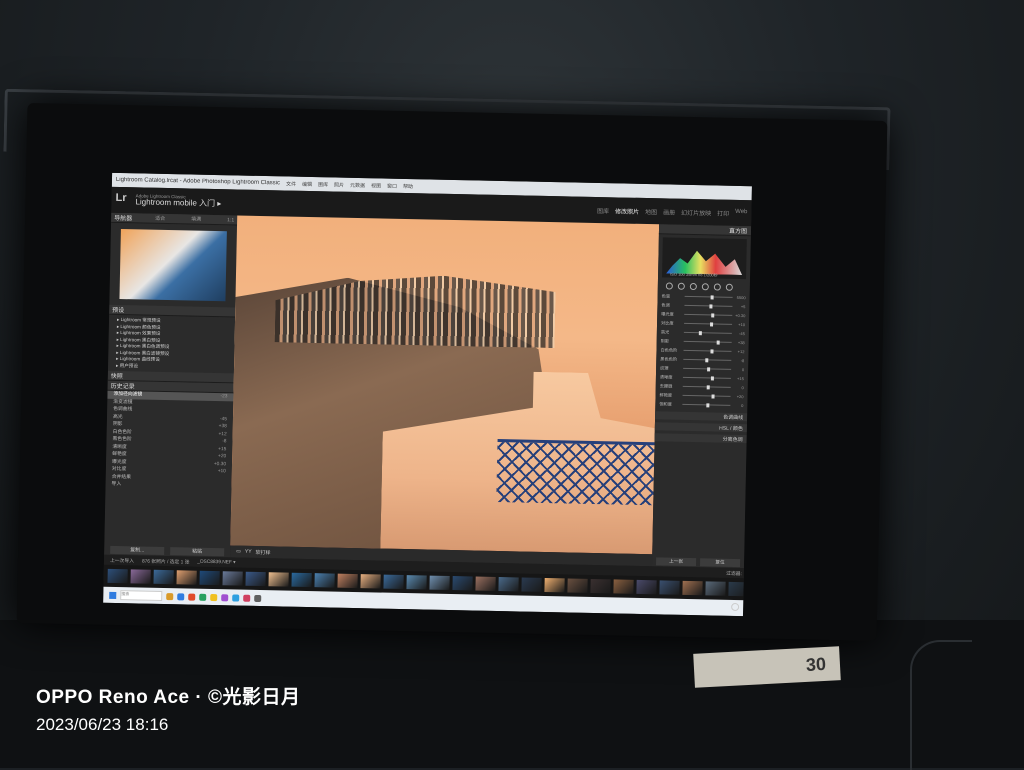  Describe the element at coordinates (323, 184) in the screenshot. I see `menu-library: 图库` at that location.